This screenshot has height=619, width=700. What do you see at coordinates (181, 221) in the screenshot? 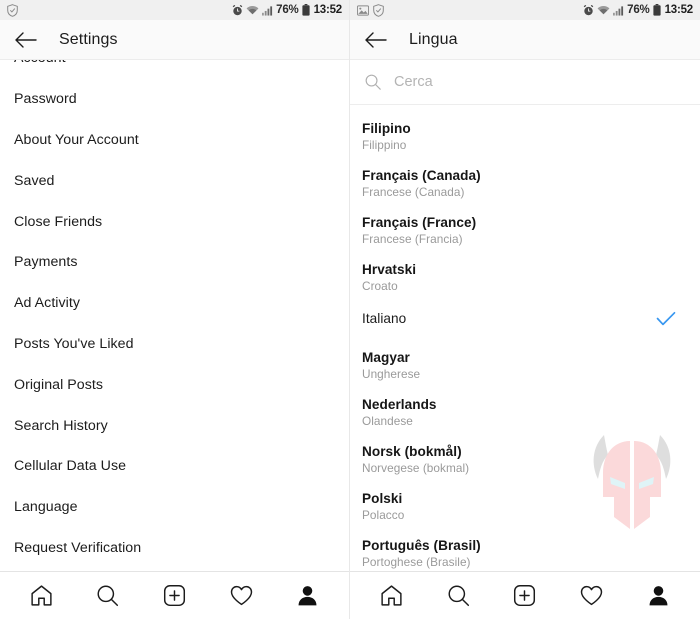
I see `settings-item-close-friends: Close Friends` at bounding box center [181, 221].